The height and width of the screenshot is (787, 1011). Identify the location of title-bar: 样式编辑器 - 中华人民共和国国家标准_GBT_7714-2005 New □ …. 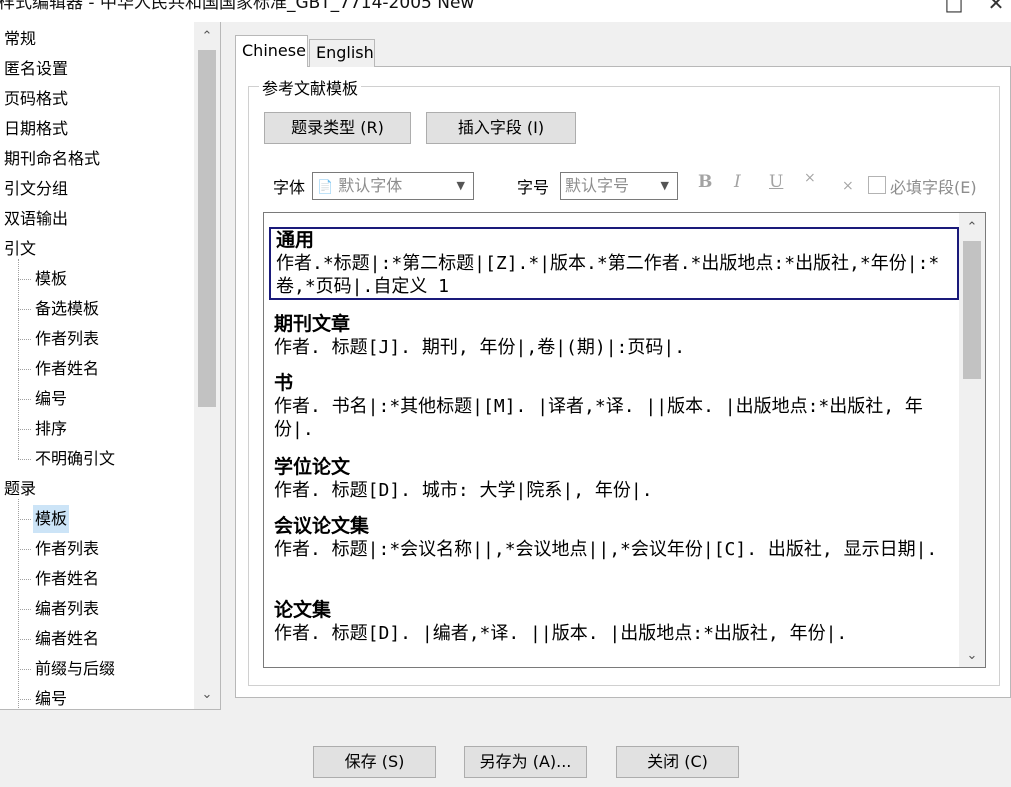
(505, 11).